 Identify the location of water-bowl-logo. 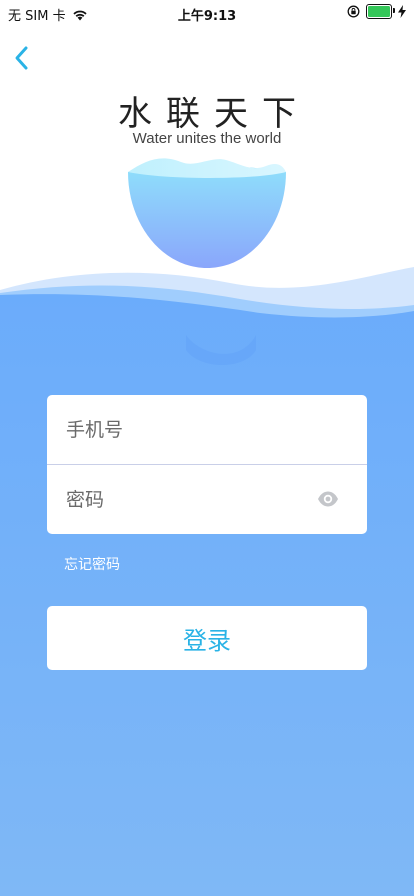
(207, 213).